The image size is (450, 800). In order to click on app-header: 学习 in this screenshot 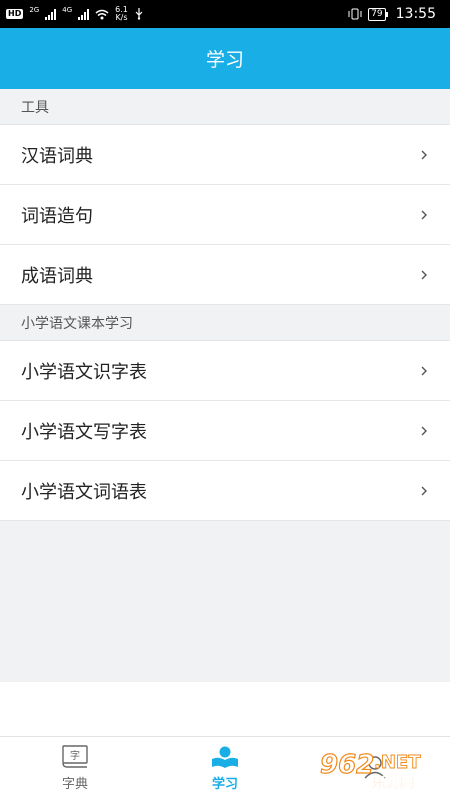, I will do `click(225, 58)`.